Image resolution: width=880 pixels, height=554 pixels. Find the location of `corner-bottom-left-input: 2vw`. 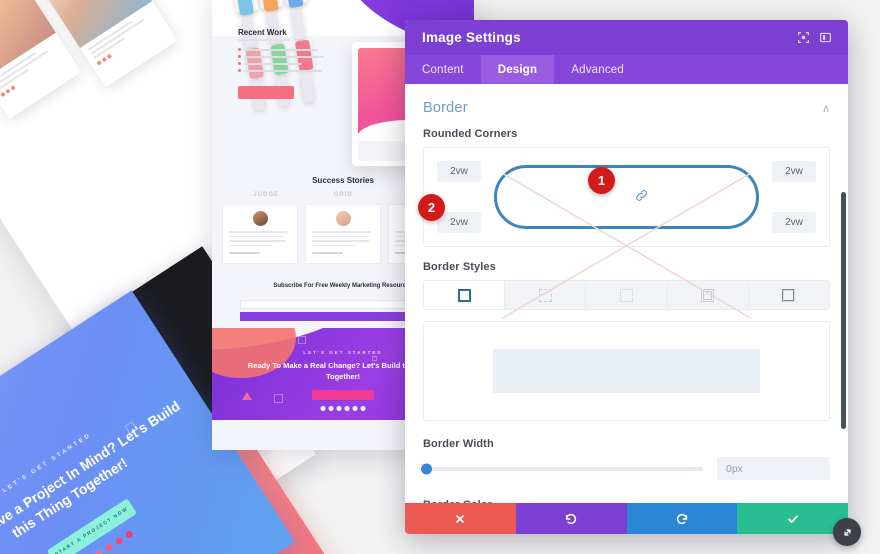

corner-bottom-left-input: 2vw is located at coordinates (459, 222).